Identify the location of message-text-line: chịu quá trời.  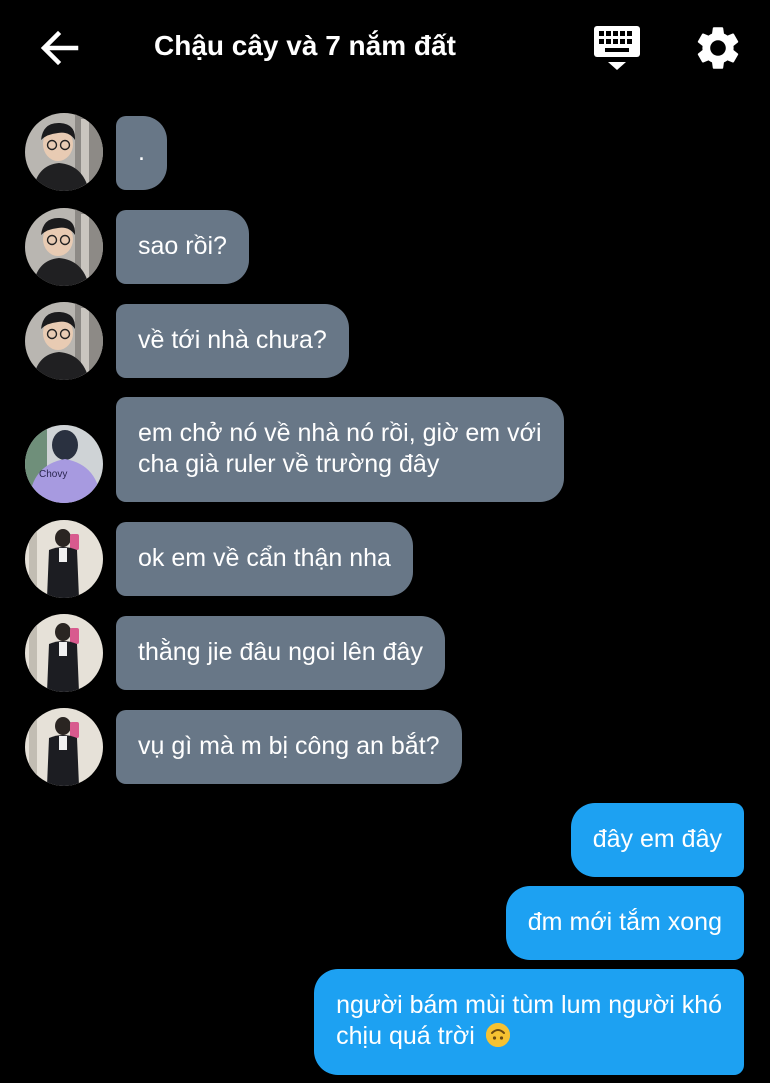
(529, 1036).